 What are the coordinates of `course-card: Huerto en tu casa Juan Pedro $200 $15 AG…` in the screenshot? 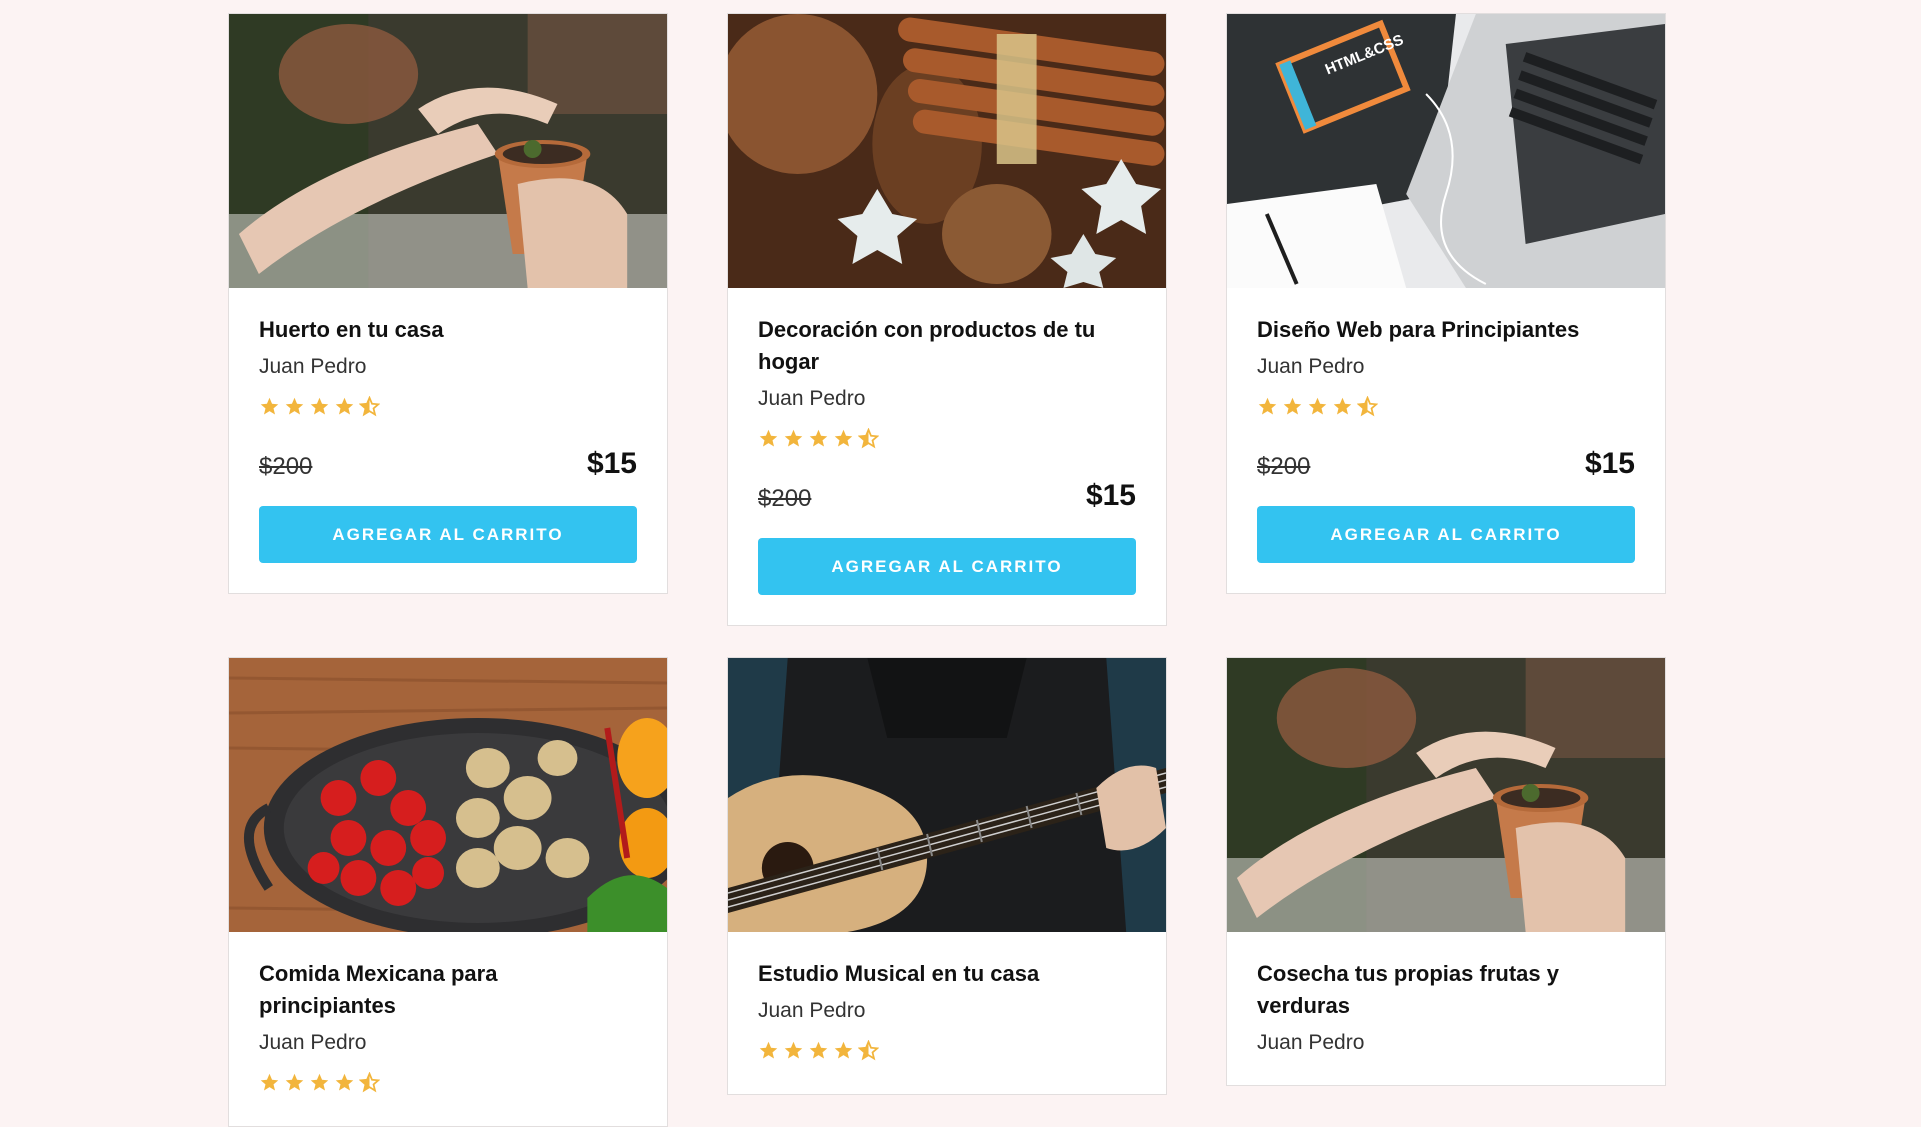 It's located at (448, 303).